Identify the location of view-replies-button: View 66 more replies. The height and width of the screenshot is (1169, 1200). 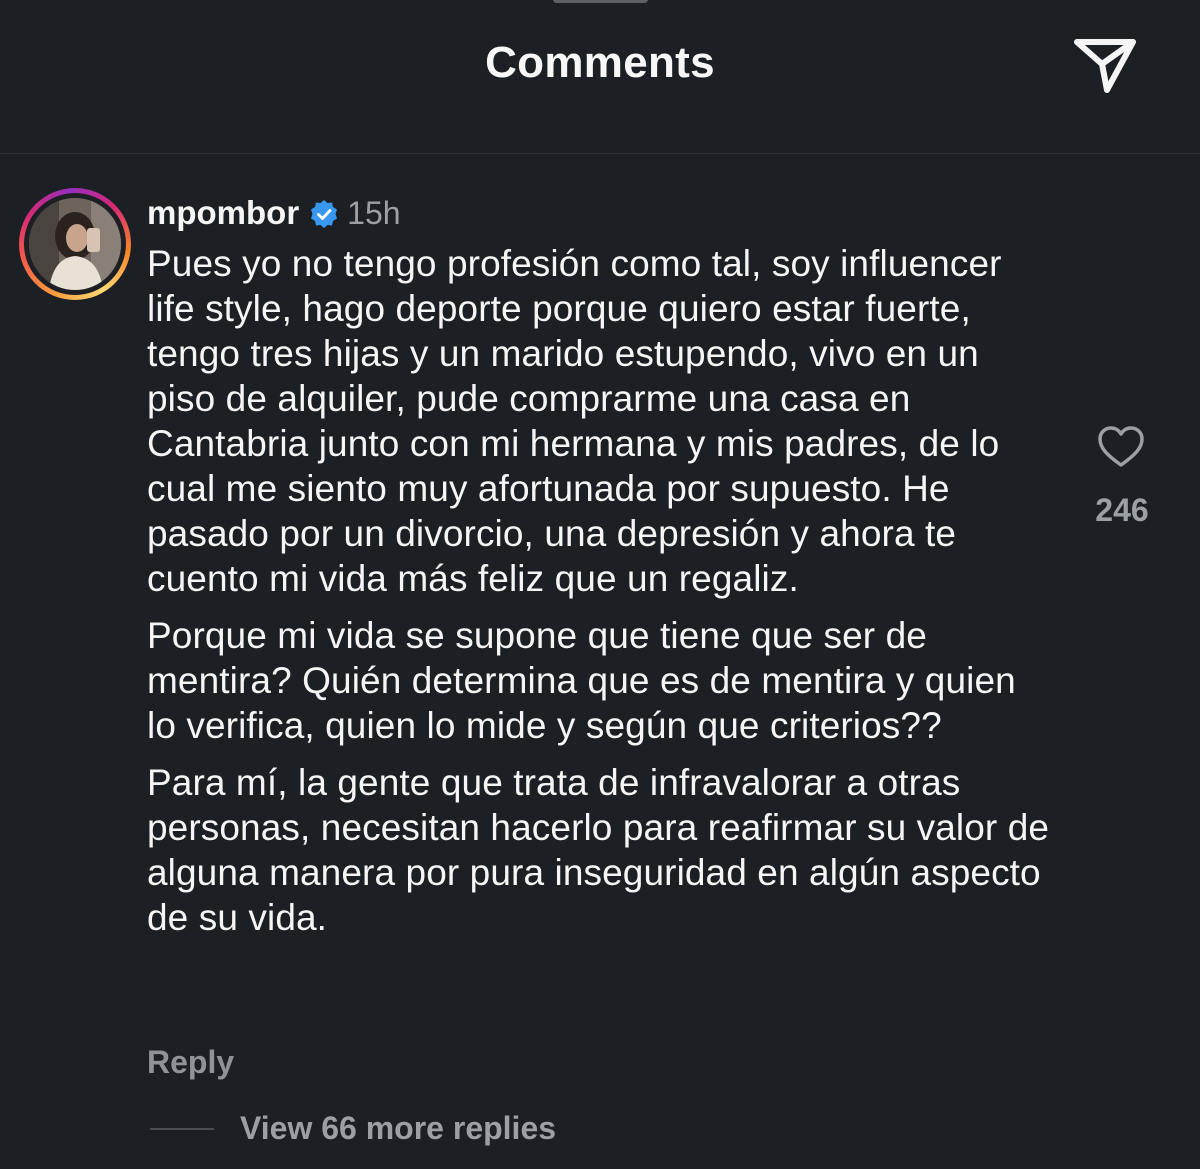
(353, 1128).